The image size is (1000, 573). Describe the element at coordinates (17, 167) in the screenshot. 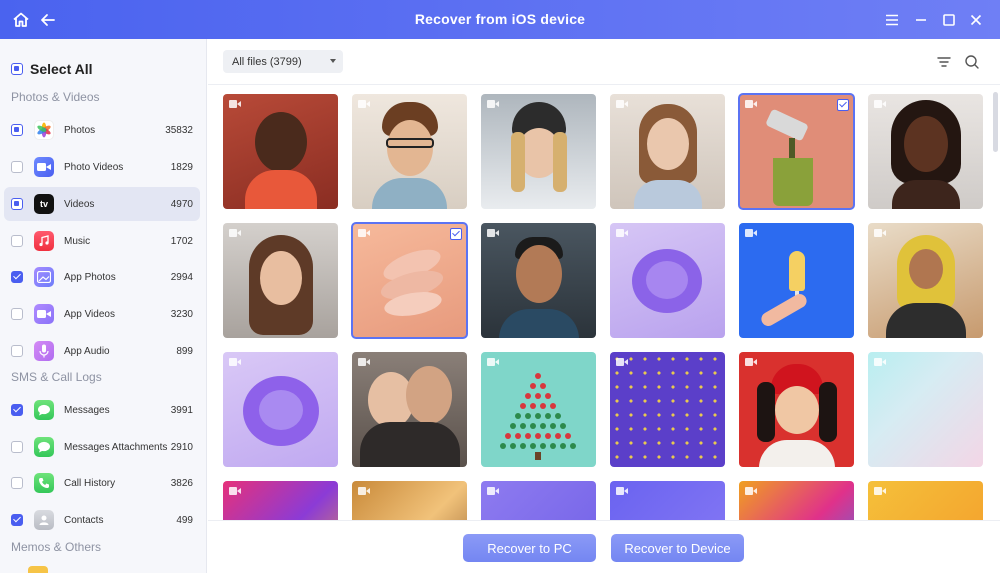

I see `photo-videos-checkbox` at that location.